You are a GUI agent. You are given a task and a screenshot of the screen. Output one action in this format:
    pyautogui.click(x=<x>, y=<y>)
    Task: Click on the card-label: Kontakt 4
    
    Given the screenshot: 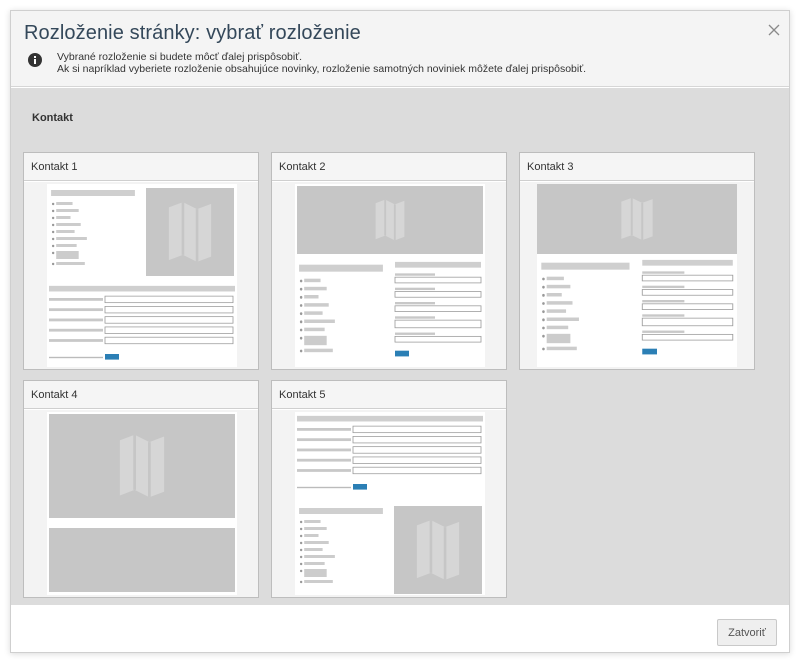 What is the action you would take?
    pyautogui.click(x=54, y=395)
    